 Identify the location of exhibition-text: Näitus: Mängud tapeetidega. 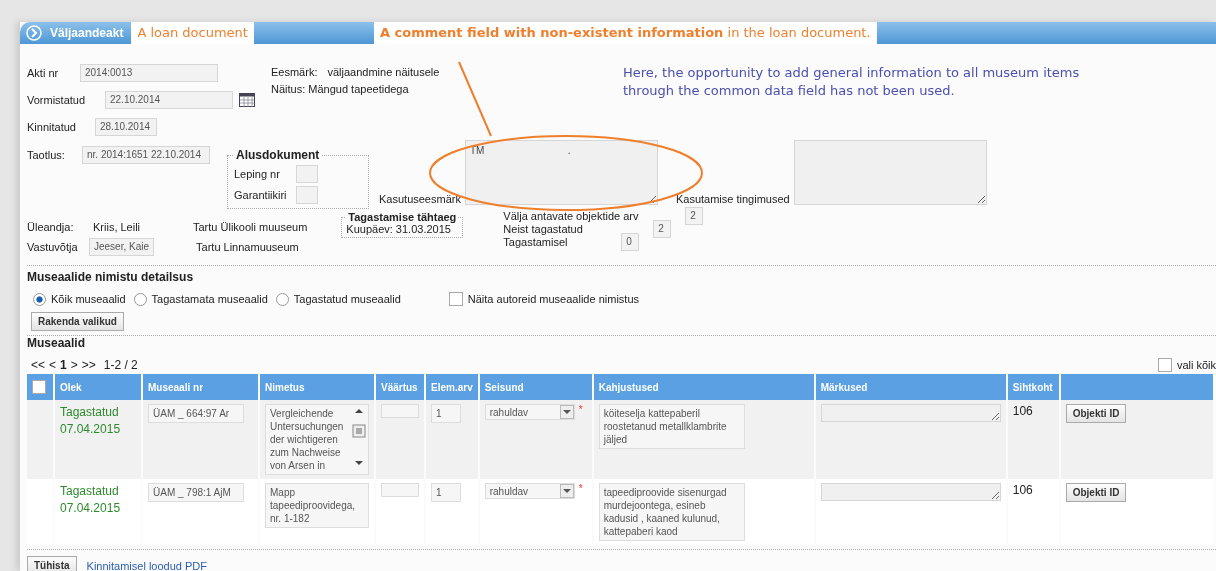
(340, 89).